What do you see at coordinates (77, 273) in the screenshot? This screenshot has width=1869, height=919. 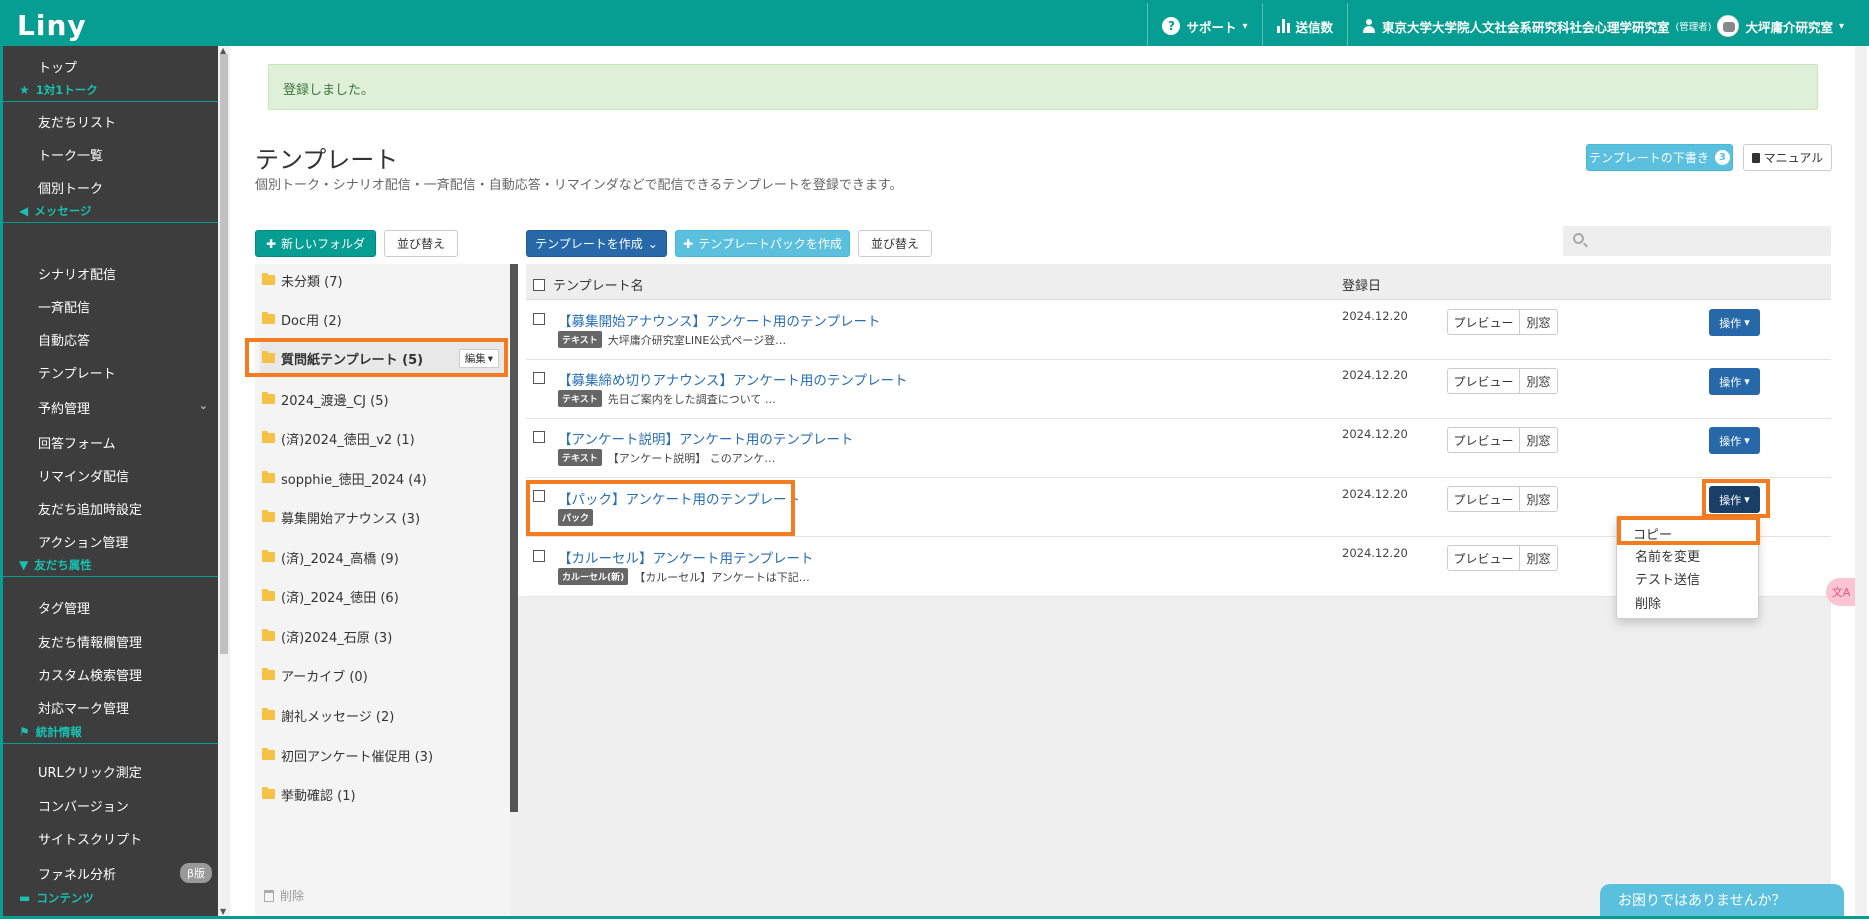 I see `sidebar-item-scenario: シナリオ配信` at bounding box center [77, 273].